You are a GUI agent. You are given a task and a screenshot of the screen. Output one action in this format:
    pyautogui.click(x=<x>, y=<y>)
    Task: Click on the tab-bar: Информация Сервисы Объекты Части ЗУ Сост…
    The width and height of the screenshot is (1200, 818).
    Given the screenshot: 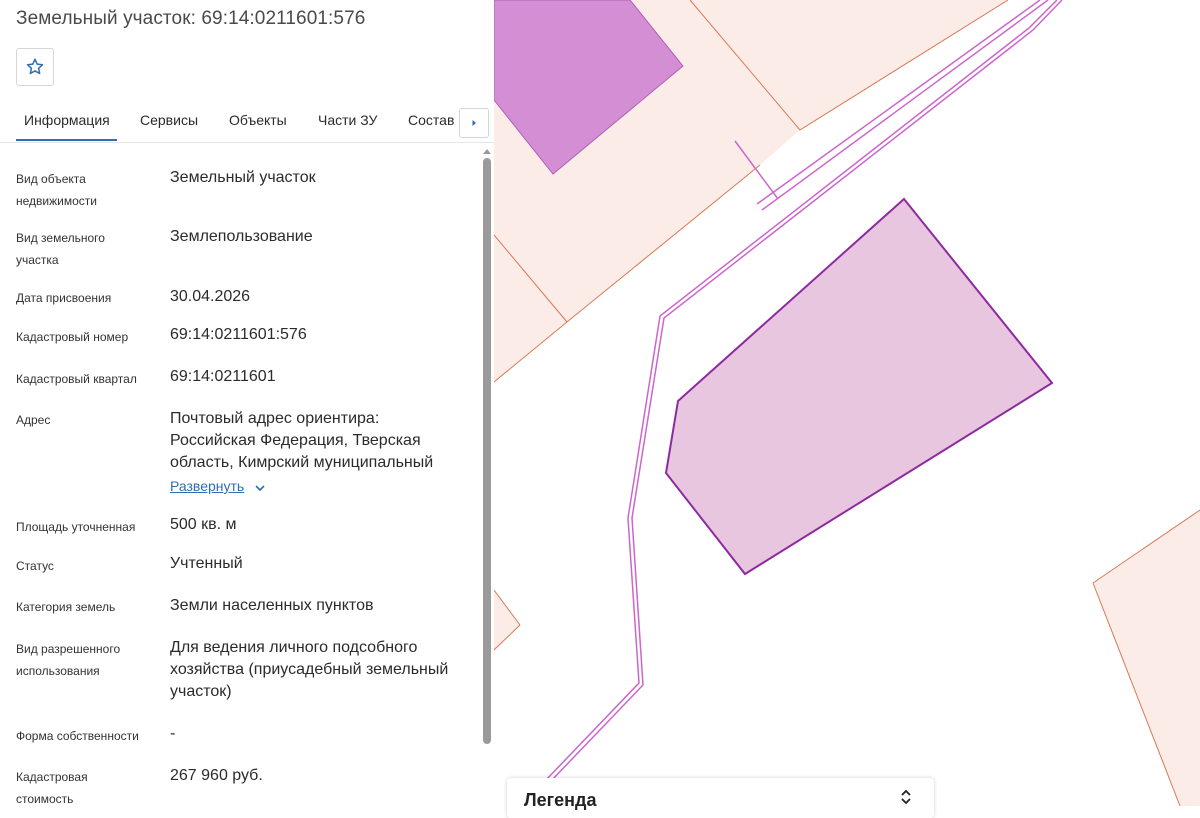 What is the action you would take?
    pyautogui.click(x=247, y=121)
    